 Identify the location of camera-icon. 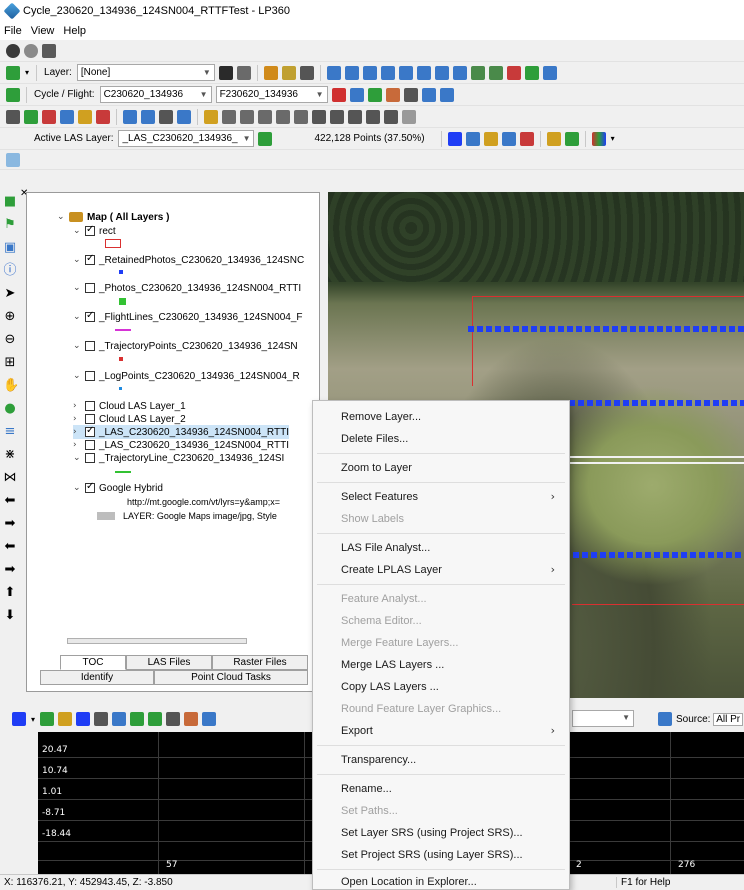
(428, 94).